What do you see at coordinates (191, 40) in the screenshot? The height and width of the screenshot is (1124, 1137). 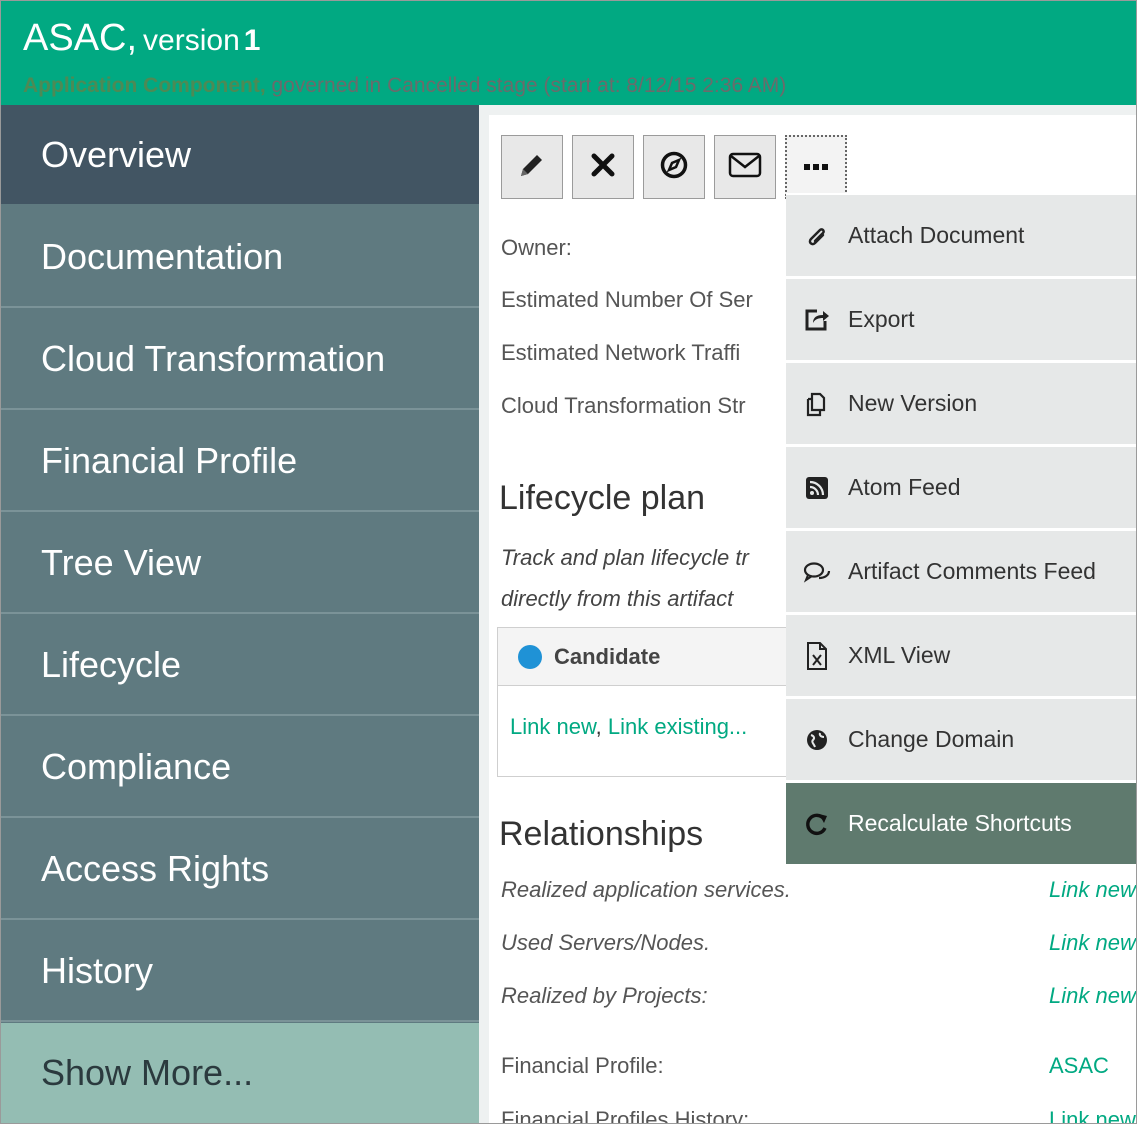 I see `version-word: version` at bounding box center [191, 40].